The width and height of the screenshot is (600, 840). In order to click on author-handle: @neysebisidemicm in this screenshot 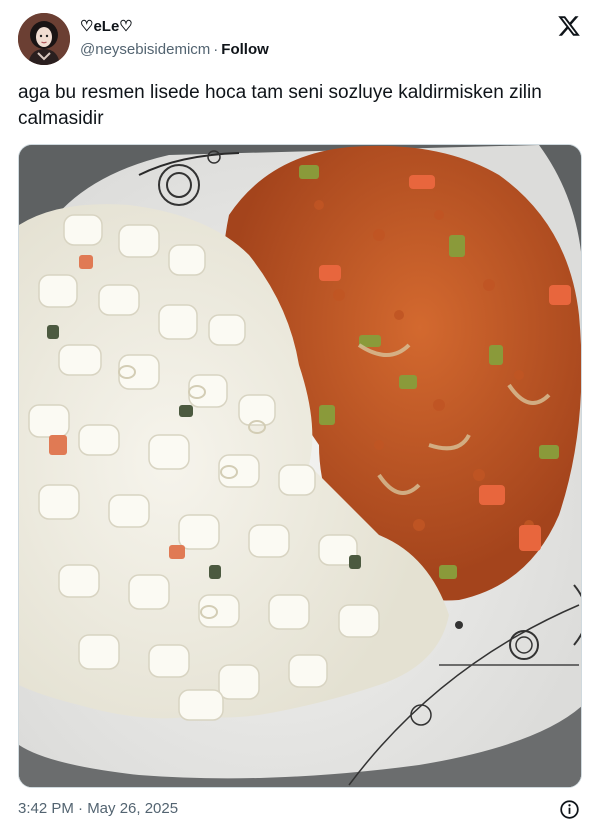, I will do `click(145, 49)`.